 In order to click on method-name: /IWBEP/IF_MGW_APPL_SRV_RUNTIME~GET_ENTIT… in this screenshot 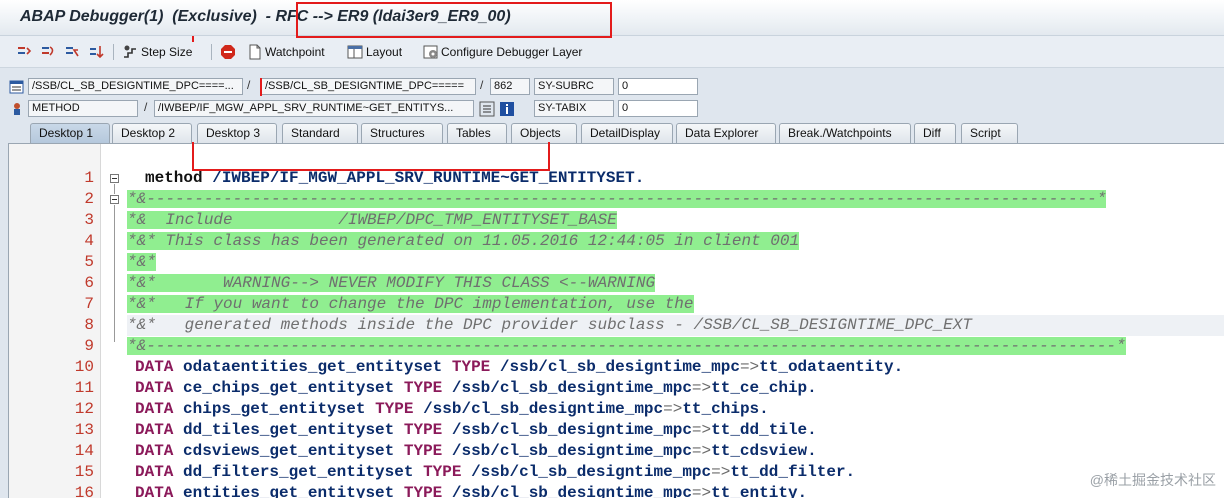, I will do `click(428, 178)`.